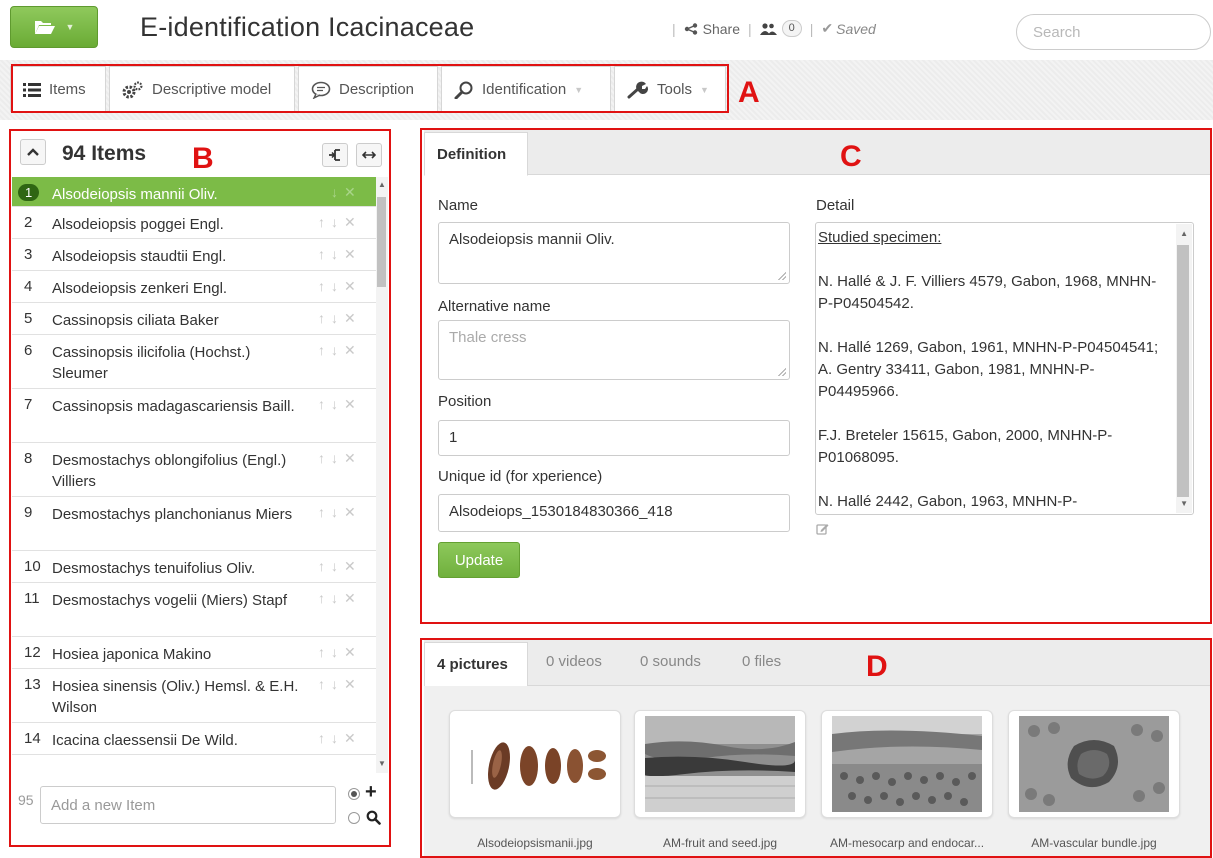  I want to click on collaborators-button: 0, so click(780, 28).